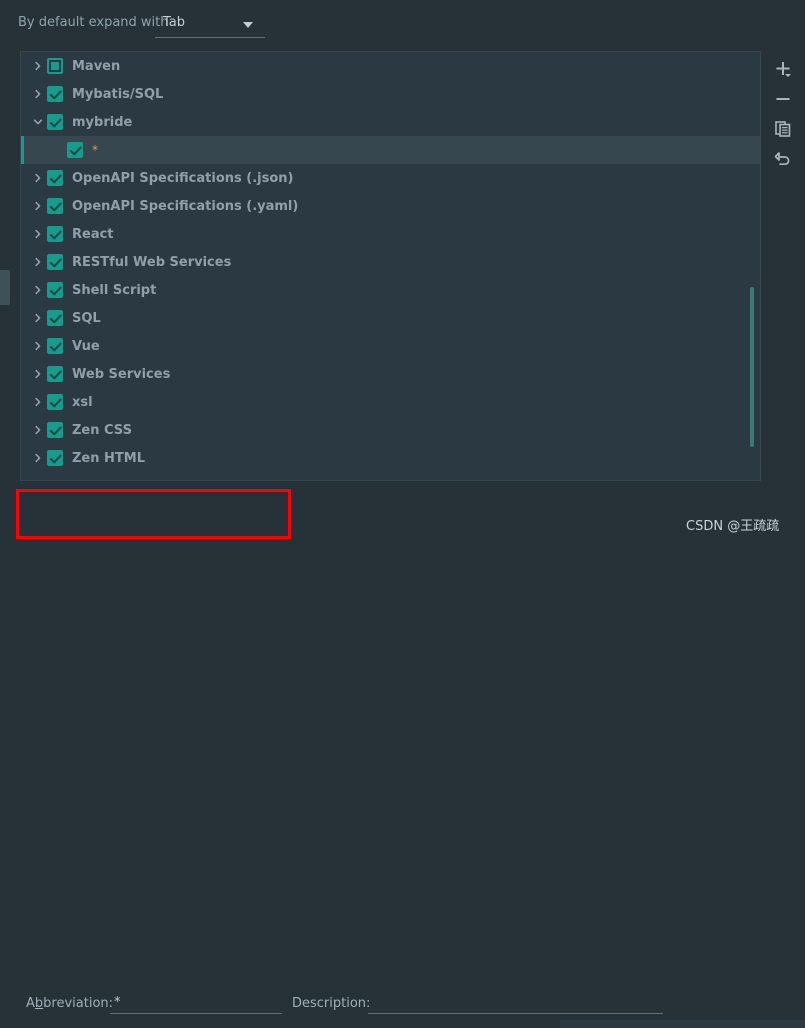 The image size is (805, 1028). What do you see at coordinates (30, 1003) in the screenshot?
I see `abbreviation-label-part1: A` at bounding box center [30, 1003].